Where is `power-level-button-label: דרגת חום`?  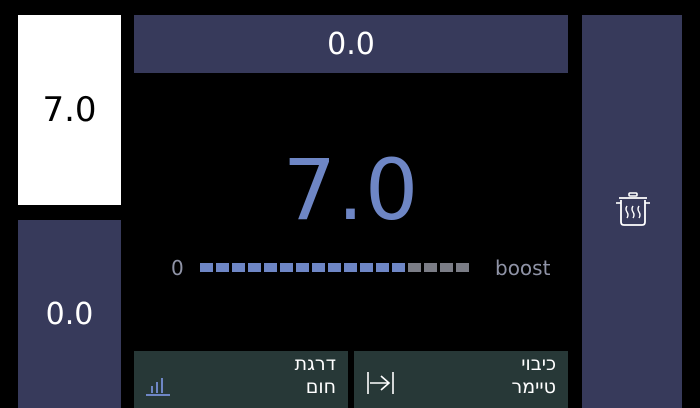
power-level-button-label: דרגת חום is located at coordinates (315, 376).